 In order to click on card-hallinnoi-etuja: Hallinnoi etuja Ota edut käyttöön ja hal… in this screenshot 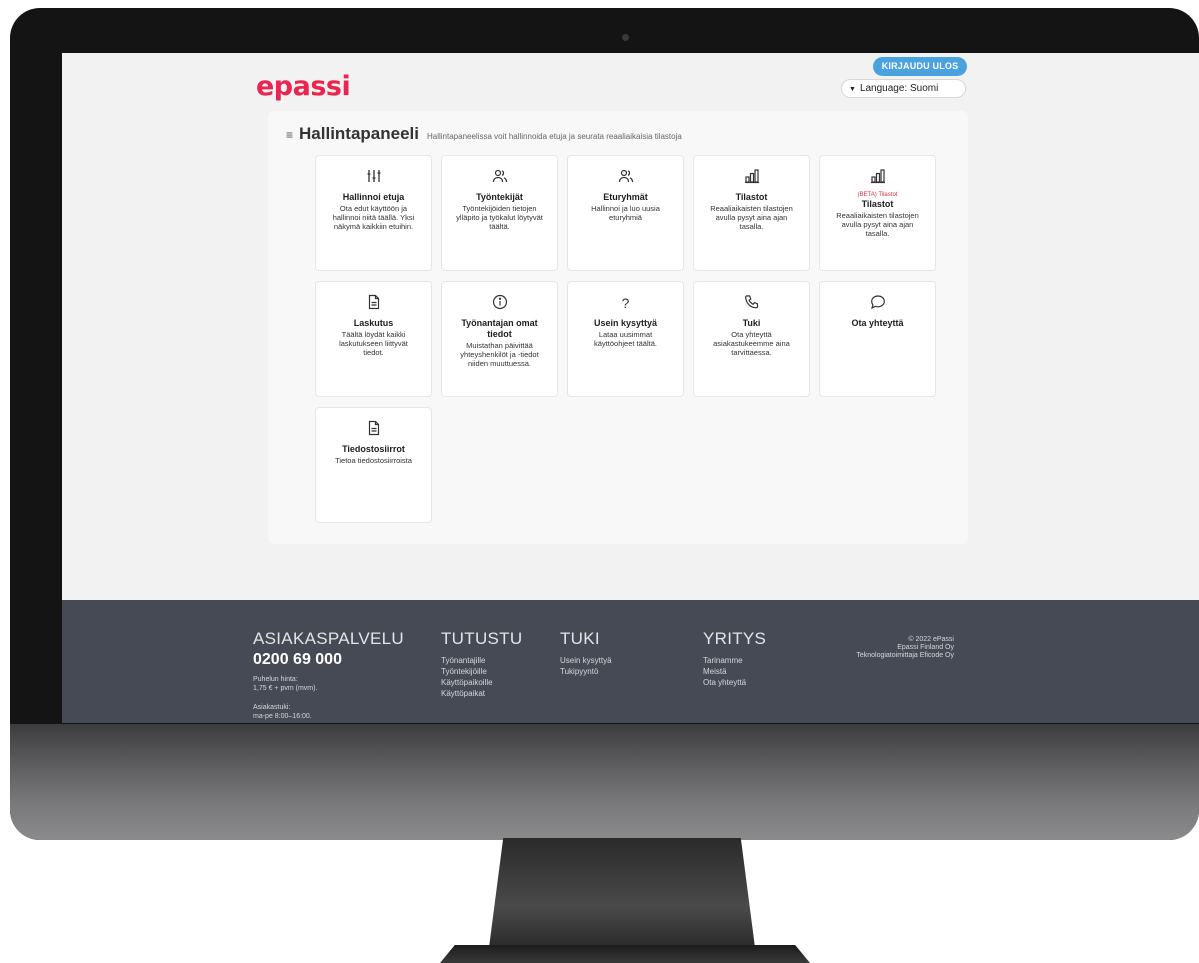, I will do `click(373, 213)`.